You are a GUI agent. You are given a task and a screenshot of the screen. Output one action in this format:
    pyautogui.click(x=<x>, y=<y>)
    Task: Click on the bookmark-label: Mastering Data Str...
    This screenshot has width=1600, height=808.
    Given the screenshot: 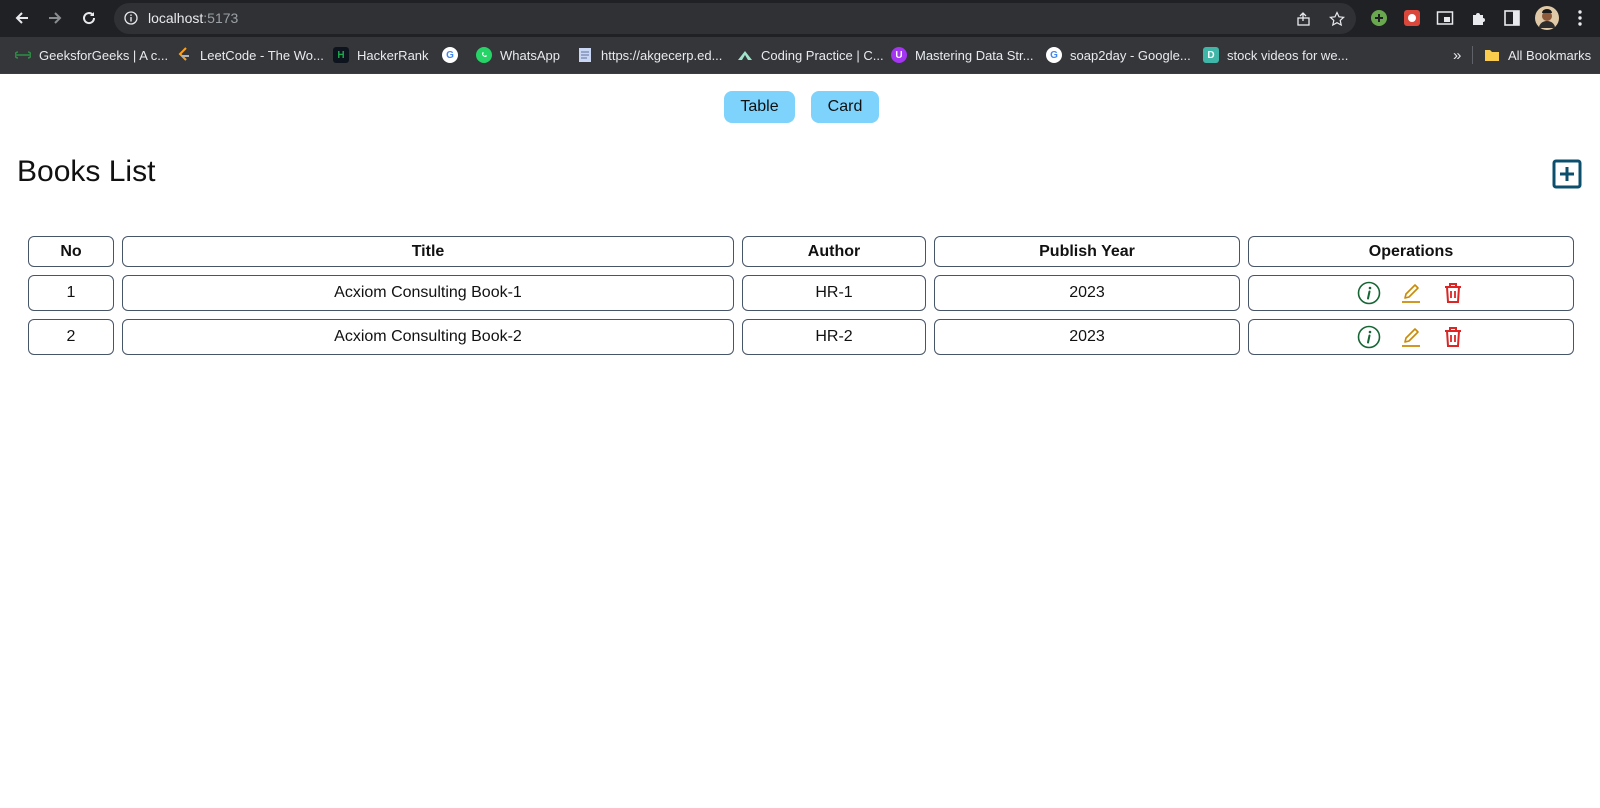 What is the action you would take?
    pyautogui.click(x=974, y=55)
    